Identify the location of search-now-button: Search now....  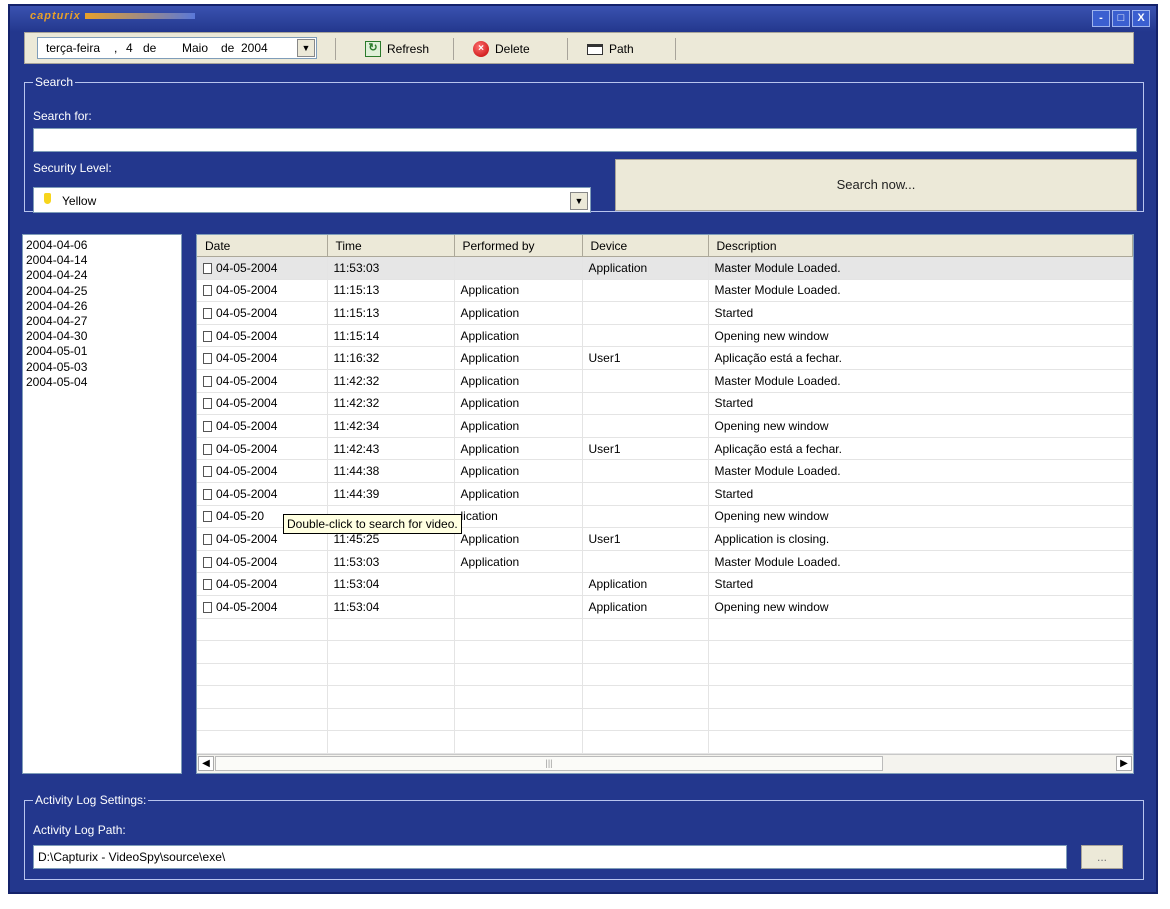
(876, 185).